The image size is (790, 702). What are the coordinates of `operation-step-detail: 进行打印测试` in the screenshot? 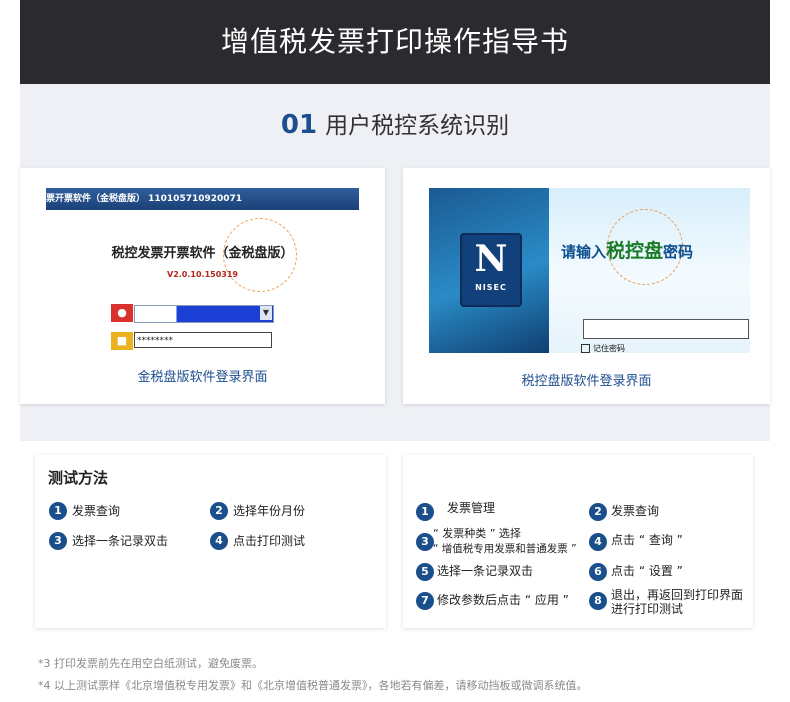 It's located at (647, 609).